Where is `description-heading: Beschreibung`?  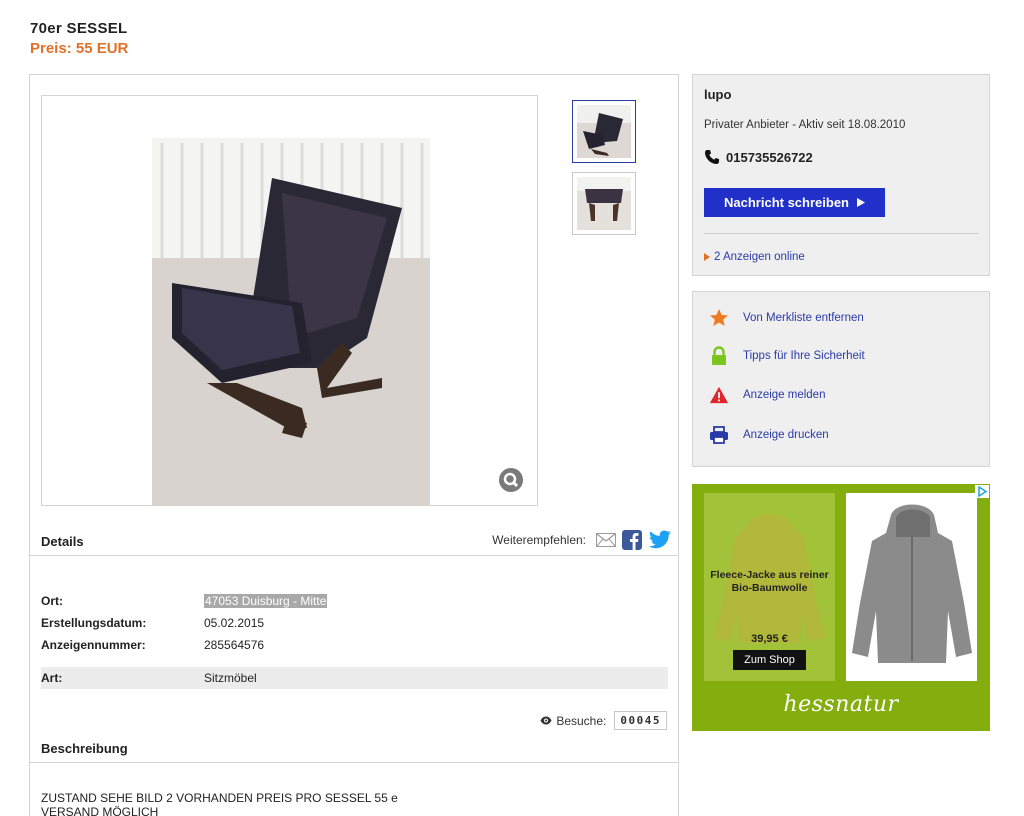
description-heading: Beschreibung is located at coordinates (84, 748).